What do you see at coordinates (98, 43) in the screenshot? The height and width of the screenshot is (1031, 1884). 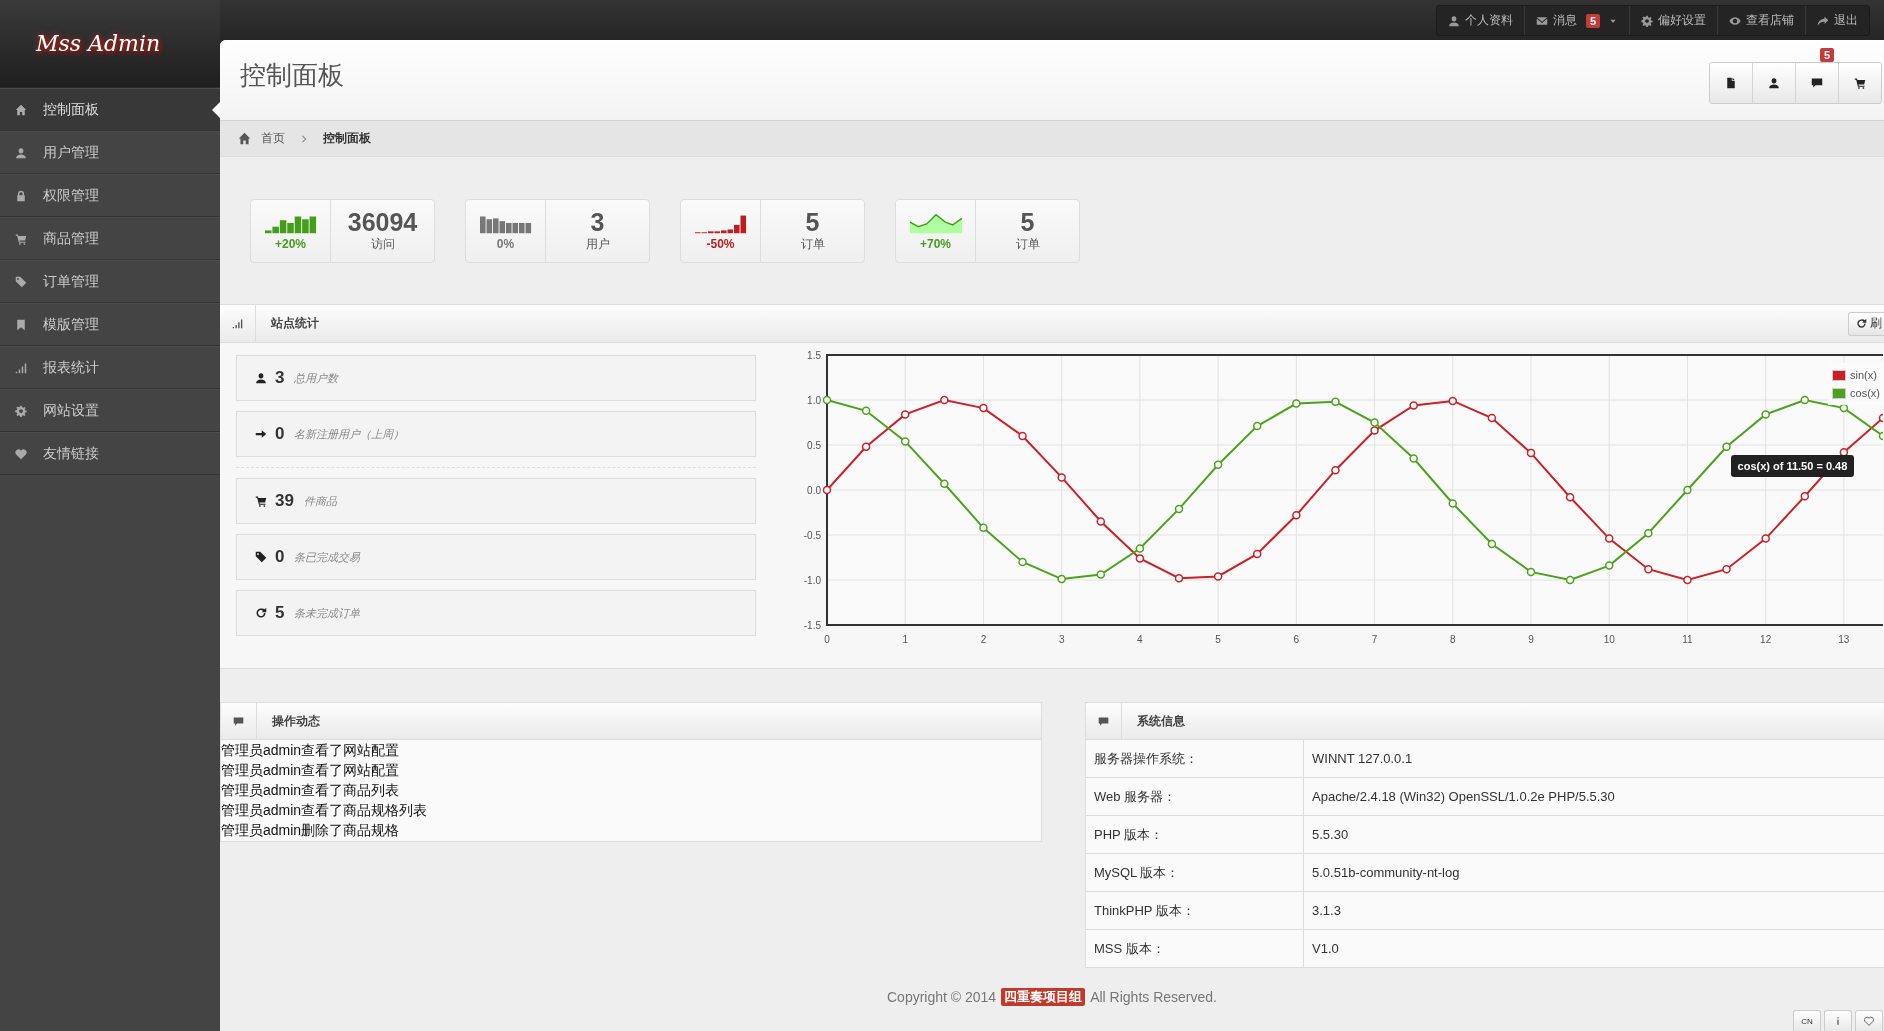 I see `logo: Mss Admin` at bounding box center [98, 43].